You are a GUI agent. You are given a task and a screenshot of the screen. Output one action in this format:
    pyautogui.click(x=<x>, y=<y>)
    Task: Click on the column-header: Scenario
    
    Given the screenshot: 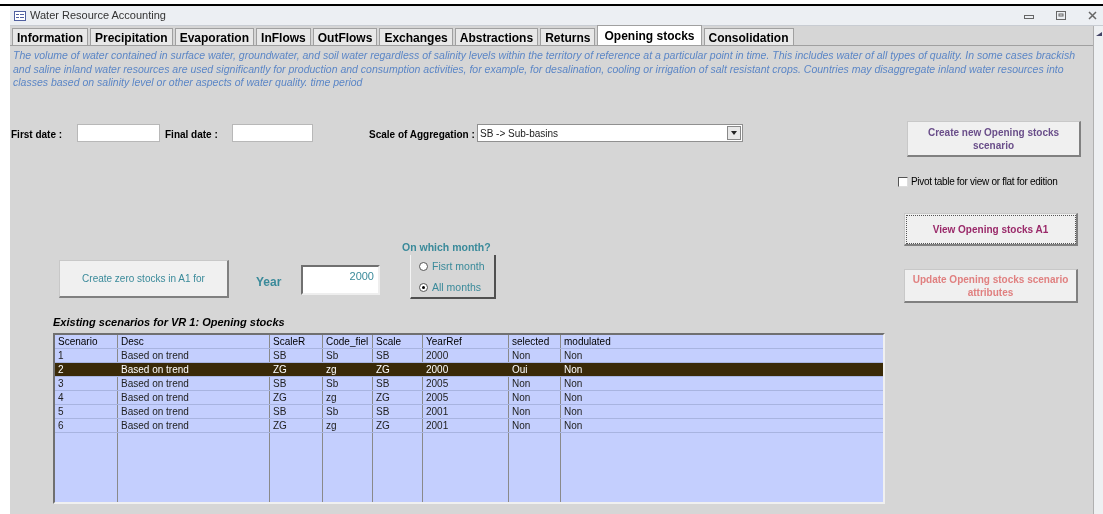 What is the action you would take?
    pyautogui.click(x=78, y=341)
    